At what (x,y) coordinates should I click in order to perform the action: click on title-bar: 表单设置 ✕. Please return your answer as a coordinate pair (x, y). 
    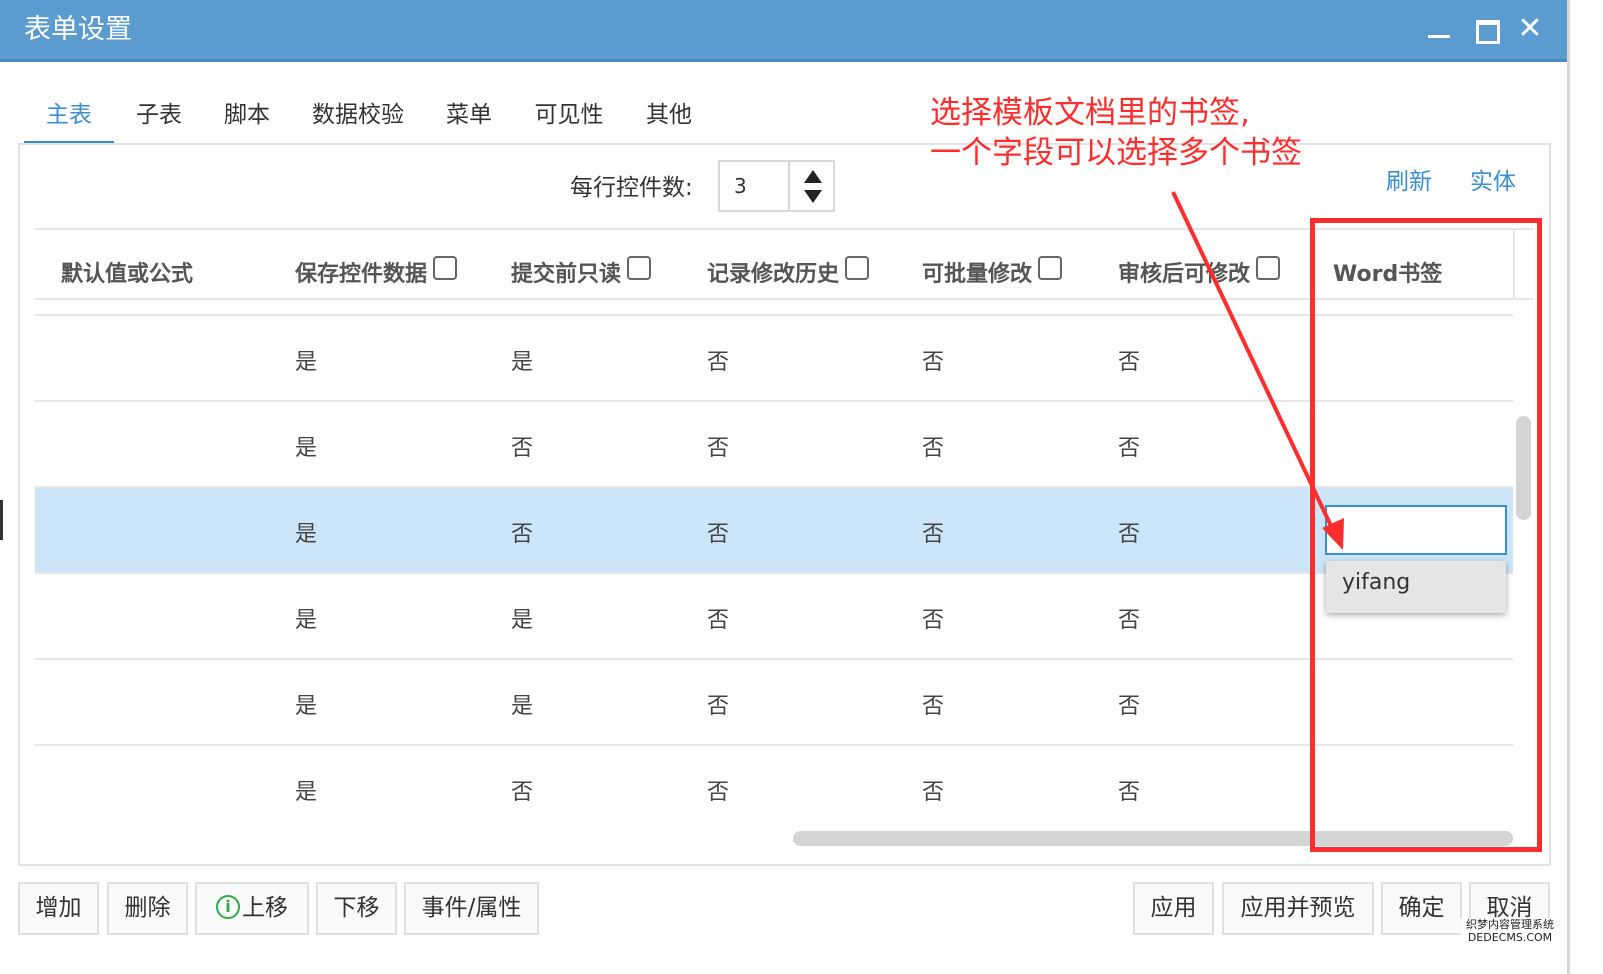
    Looking at the image, I should click on (785, 31).